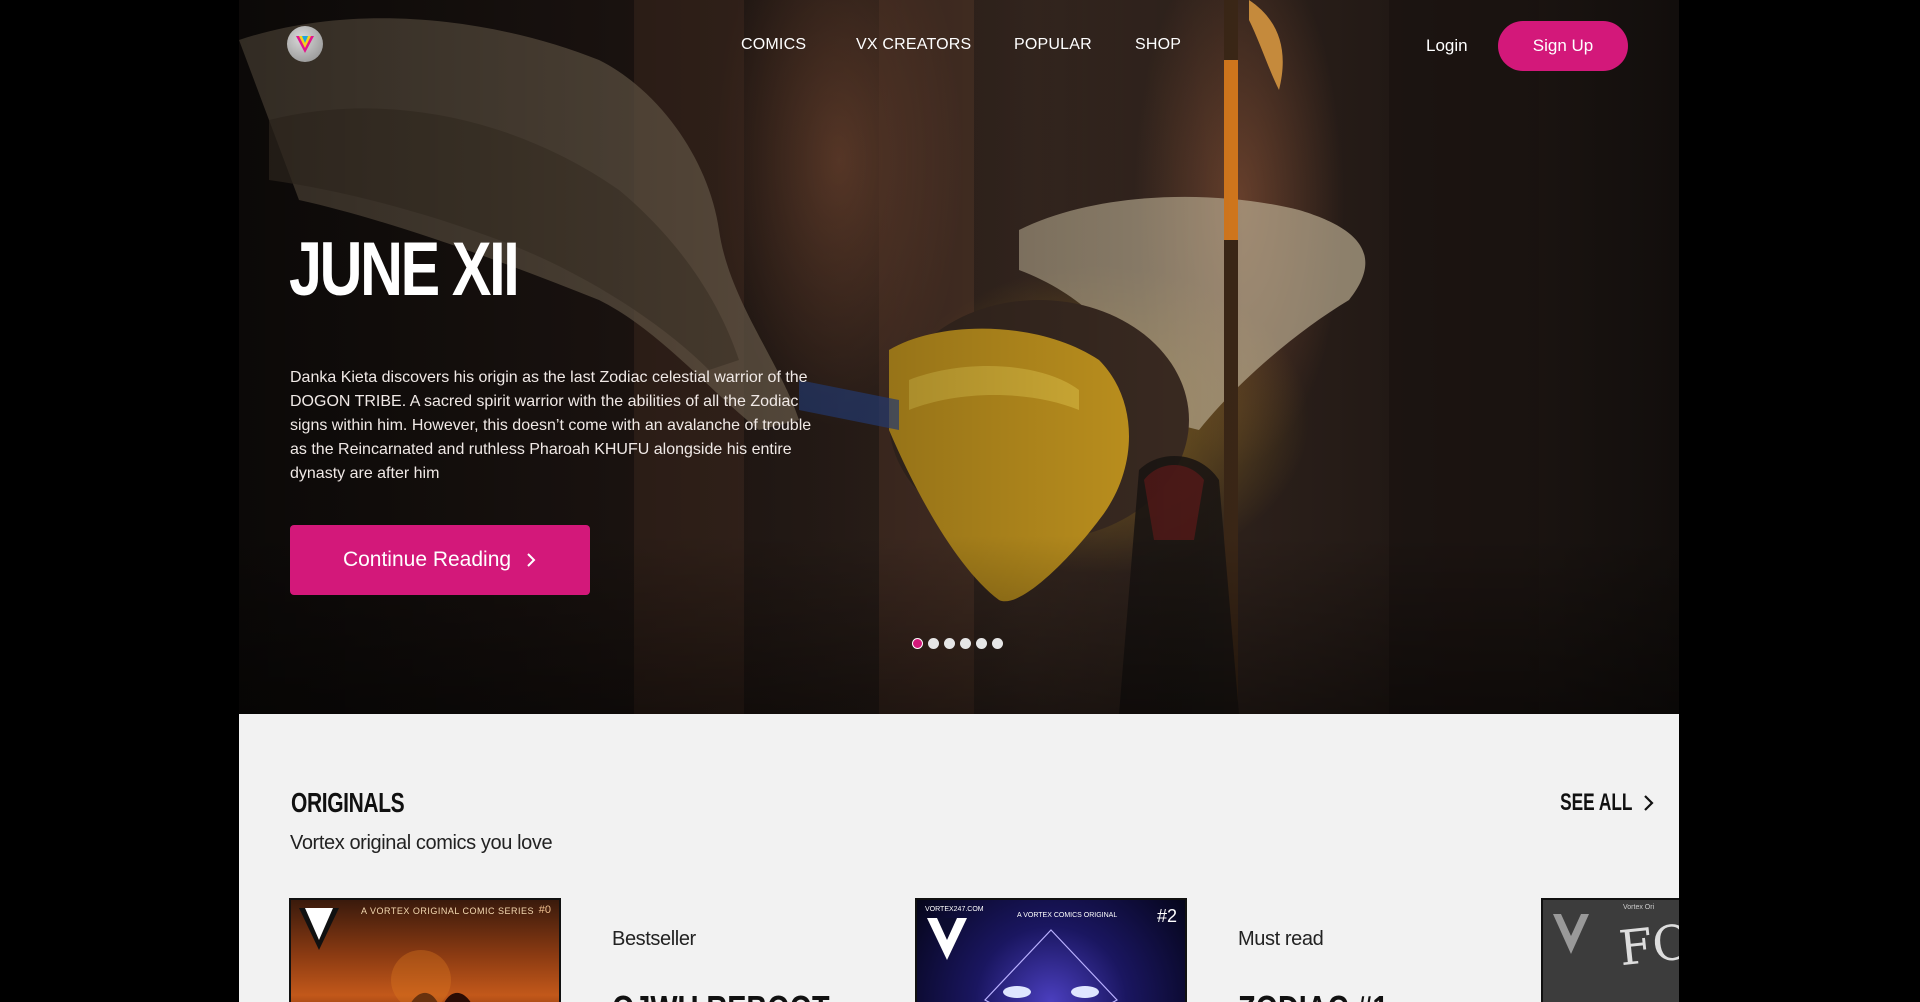  Describe the element at coordinates (1067, 915) in the screenshot. I see `cover-caption: A VORTEX COMICS ORIGINAL` at that location.